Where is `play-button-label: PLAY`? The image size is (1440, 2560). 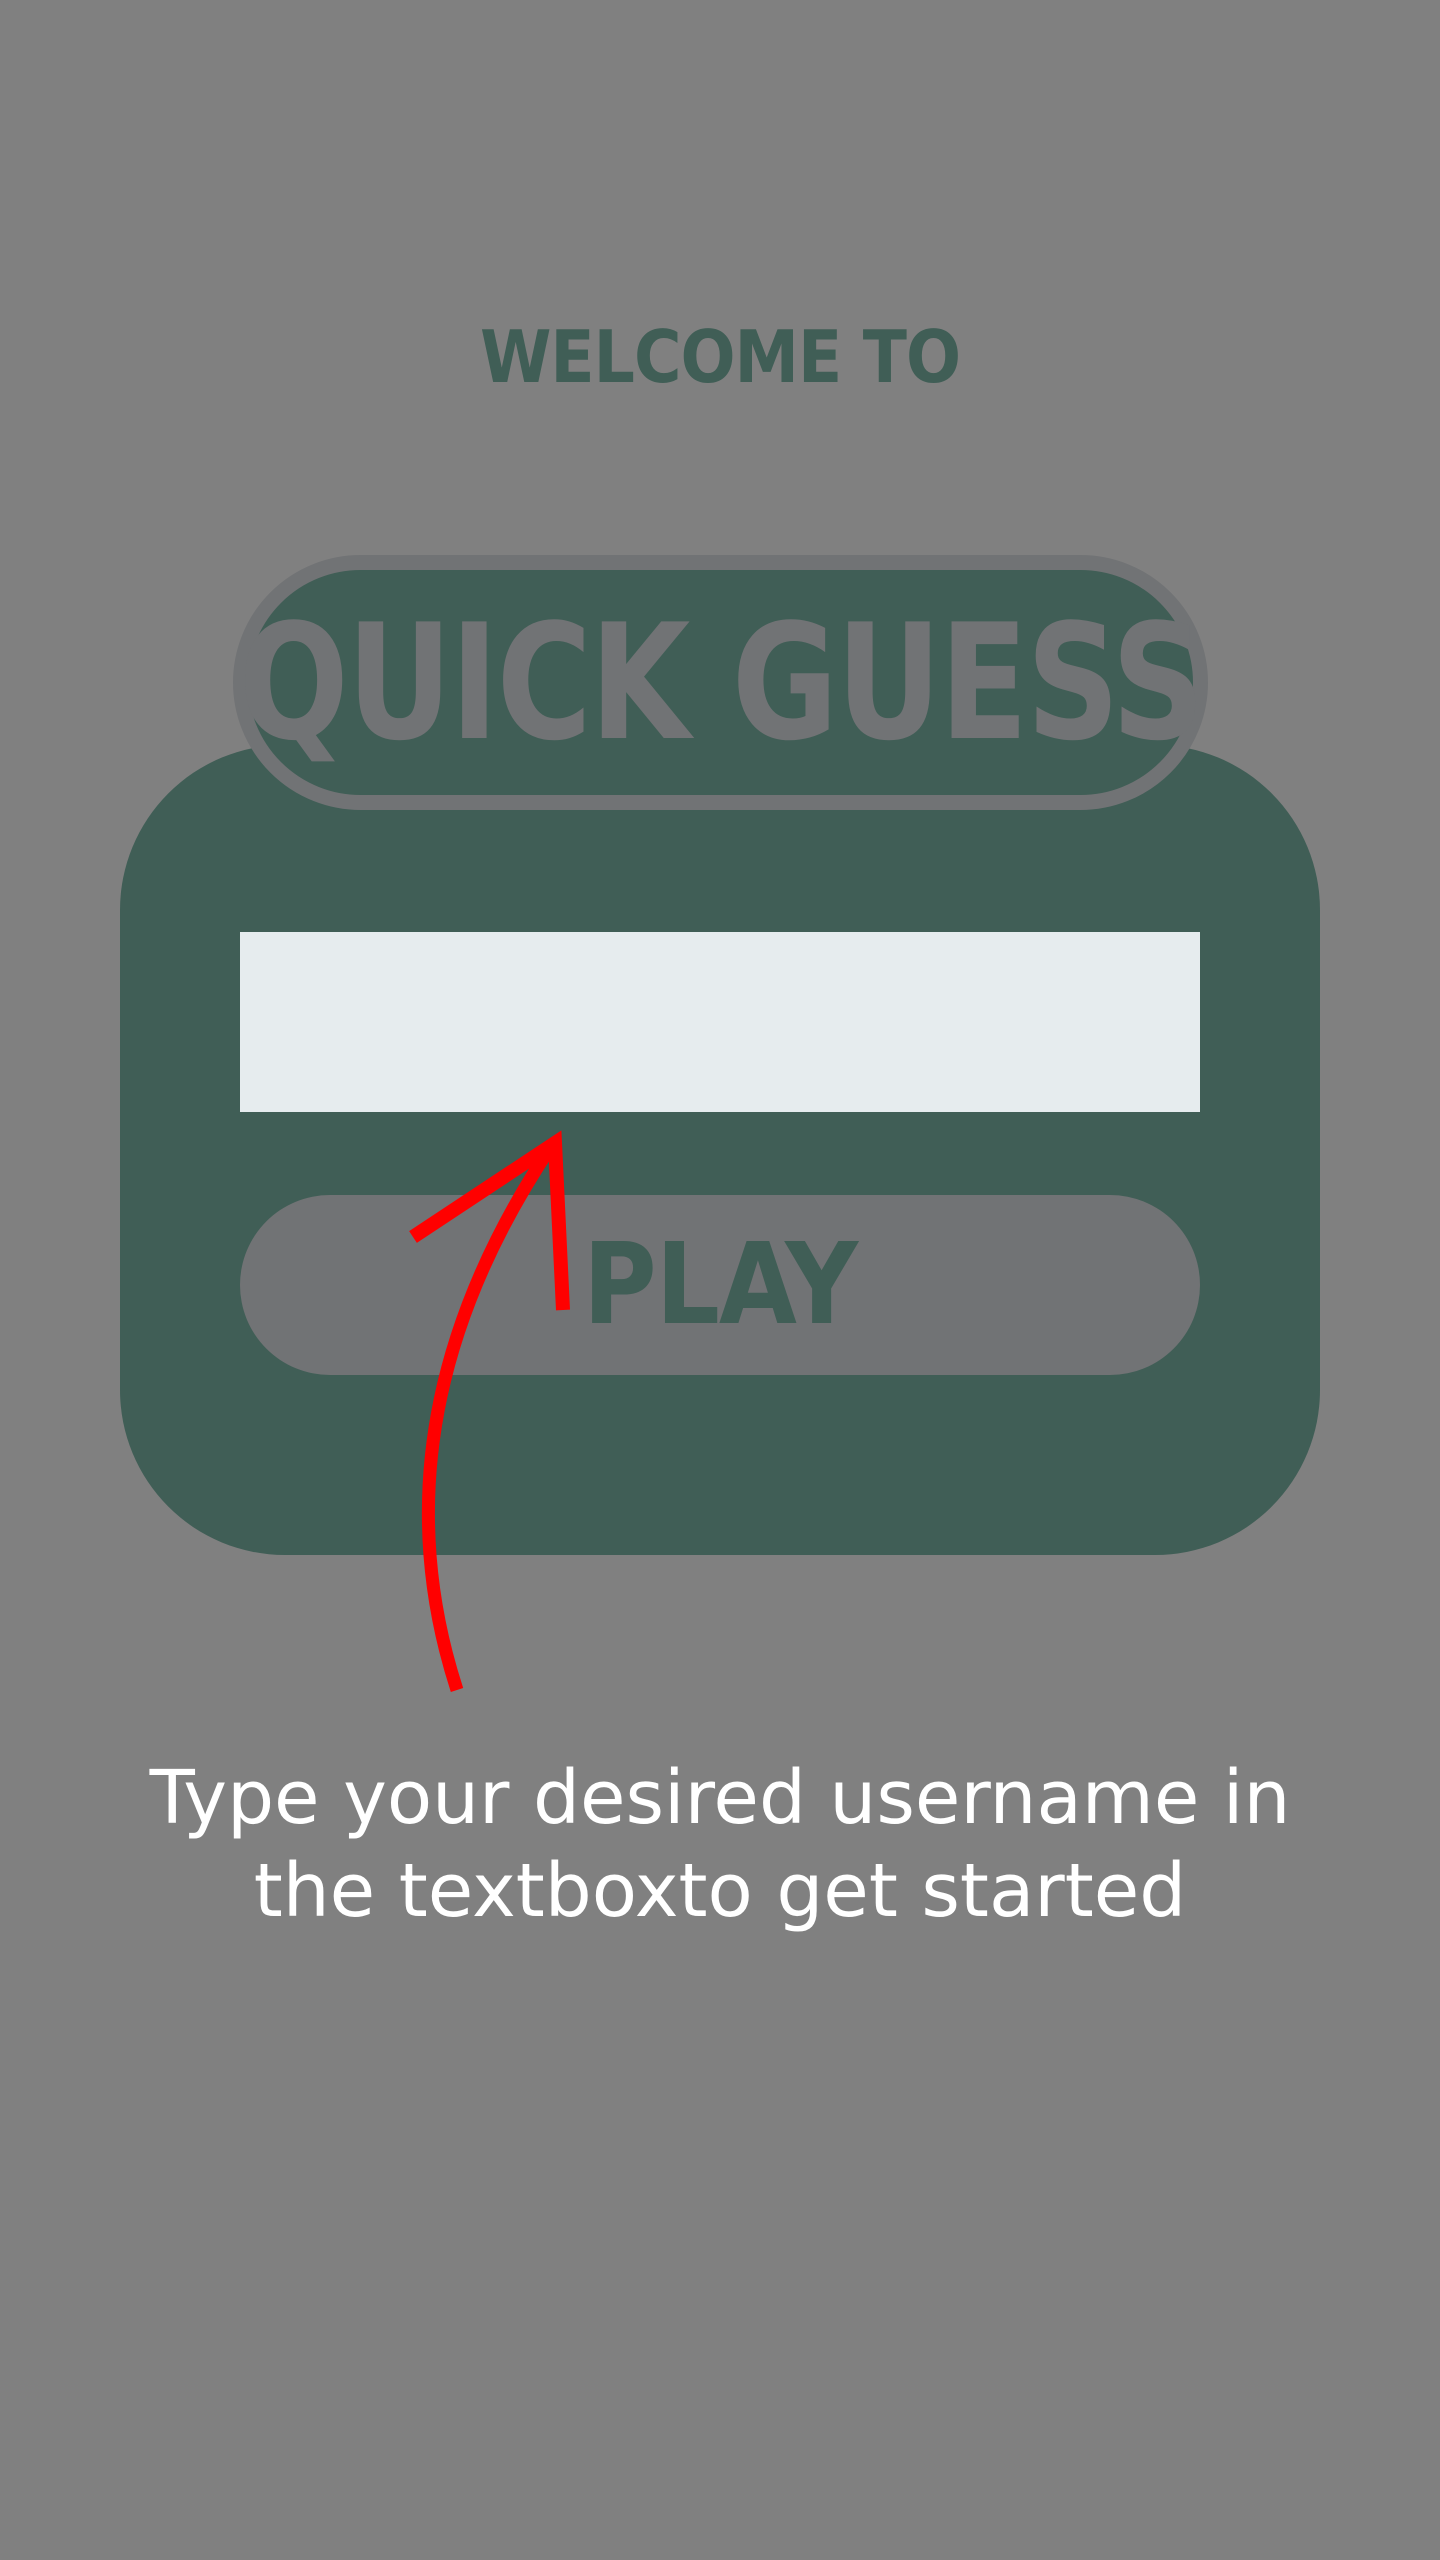
play-button-label: PLAY is located at coordinates (720, 1285).